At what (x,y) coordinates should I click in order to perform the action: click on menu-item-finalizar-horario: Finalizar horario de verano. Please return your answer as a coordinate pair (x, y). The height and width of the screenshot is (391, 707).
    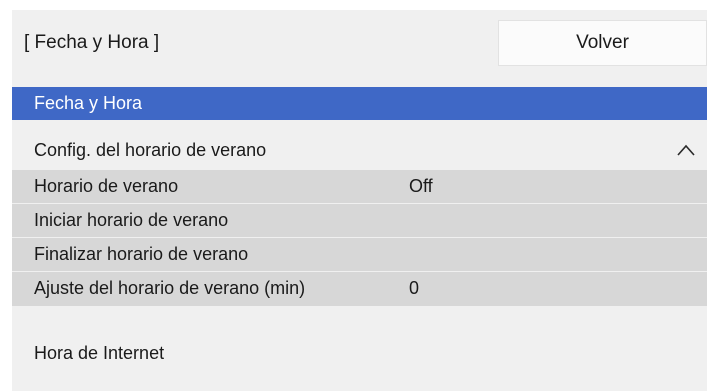
    Looking at the image, I should click on (359, 254).